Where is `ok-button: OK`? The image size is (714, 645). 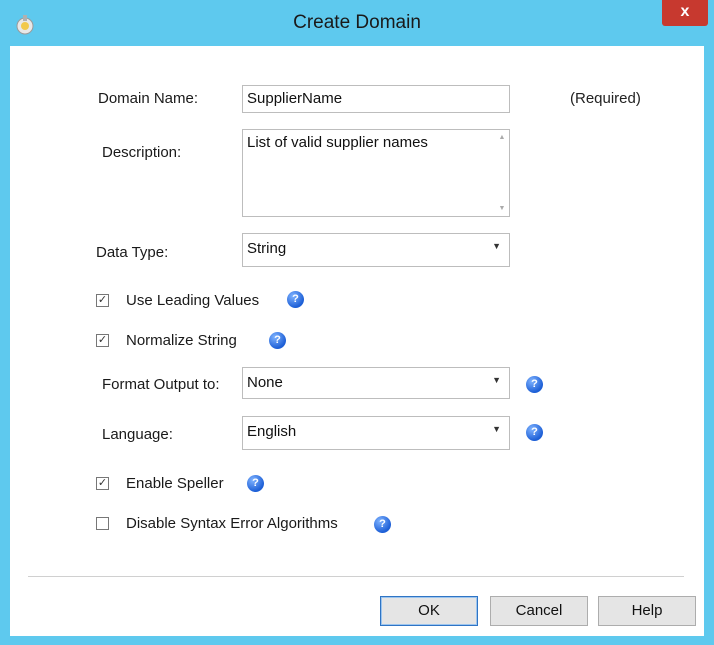
ok-button: OK is located at coordinates (429, 611).